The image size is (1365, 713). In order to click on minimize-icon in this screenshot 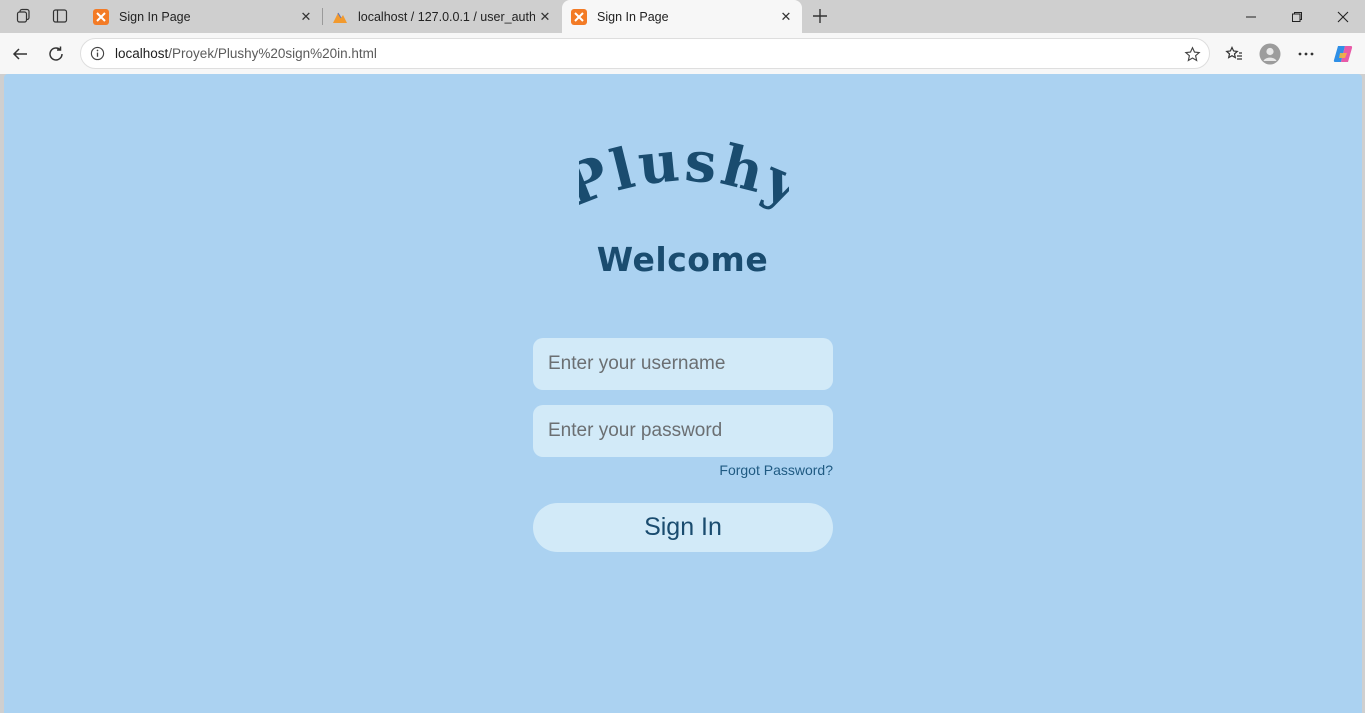, I will do `click(1251, 16)`.